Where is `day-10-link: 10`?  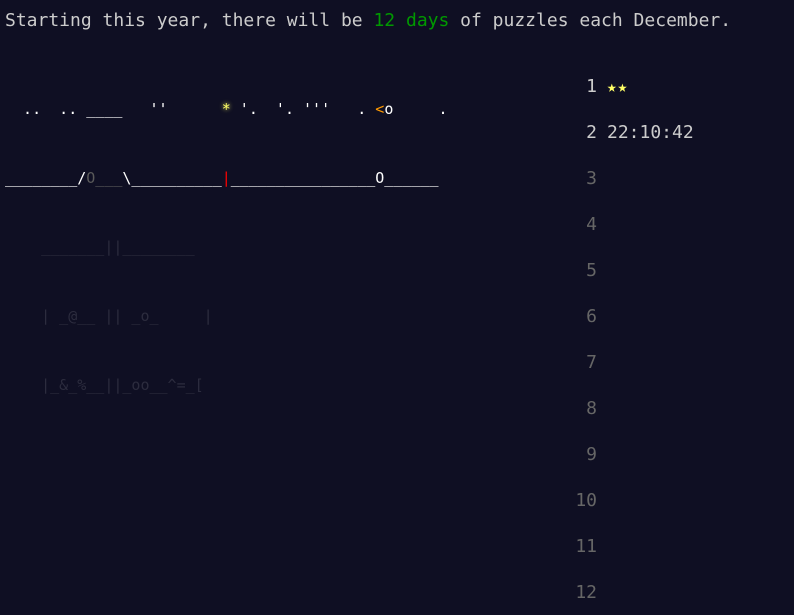
day-10-link: 10 is located at coordinates (675, 511).